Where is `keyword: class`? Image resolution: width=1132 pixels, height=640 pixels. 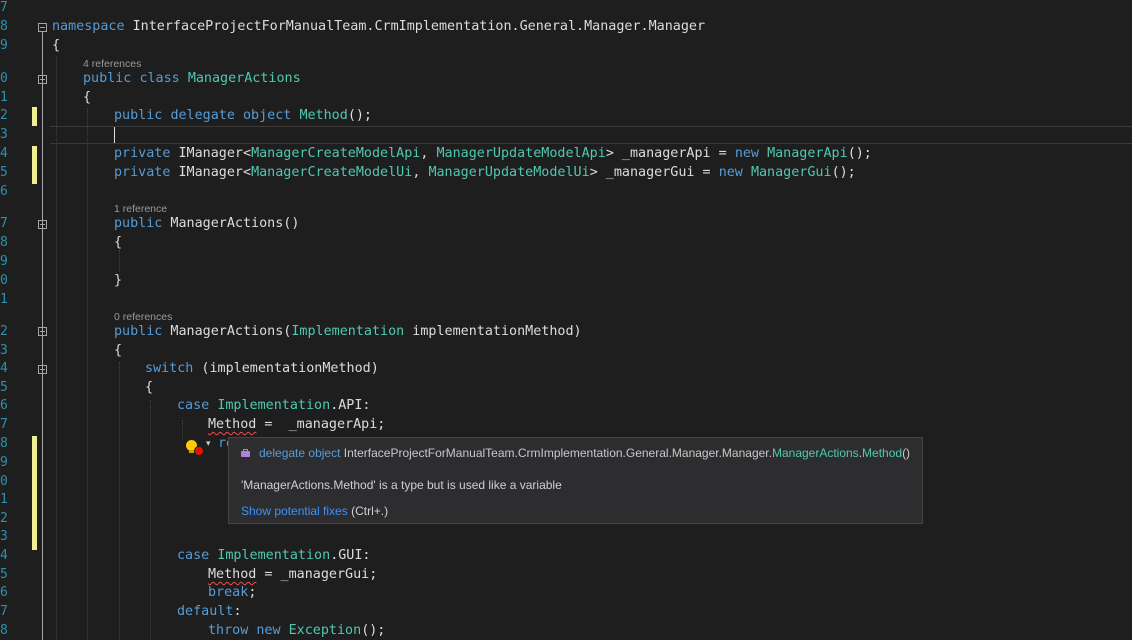
keyword: class is located at coordinates (159, 78).